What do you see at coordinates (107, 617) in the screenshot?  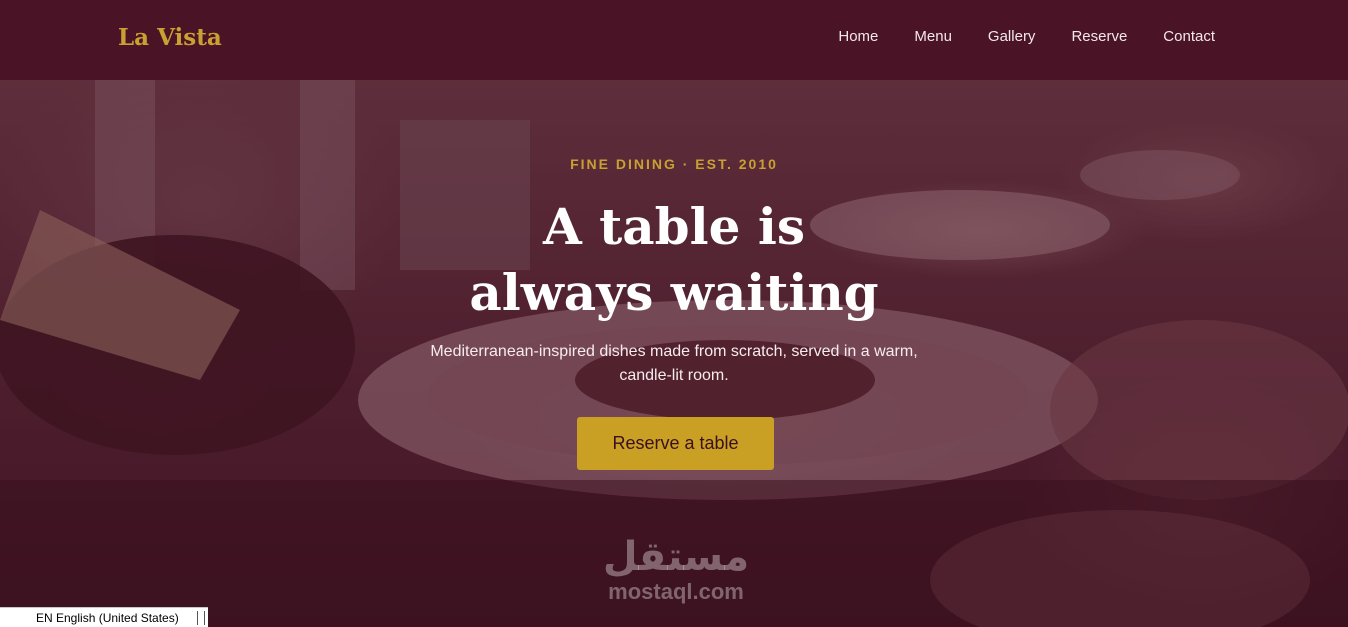 I see `language-label: EN English (United States)` at bounding box center [107, 617].